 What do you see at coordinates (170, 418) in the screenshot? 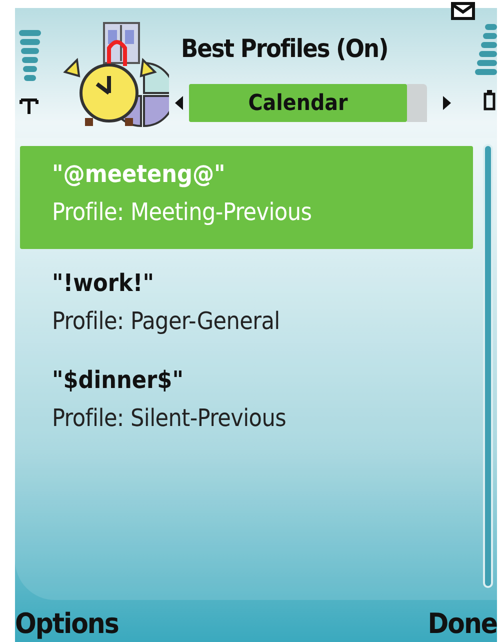
I see `item-profile-text: Profile: Silent-Previous` at bounding box center [170, 418].